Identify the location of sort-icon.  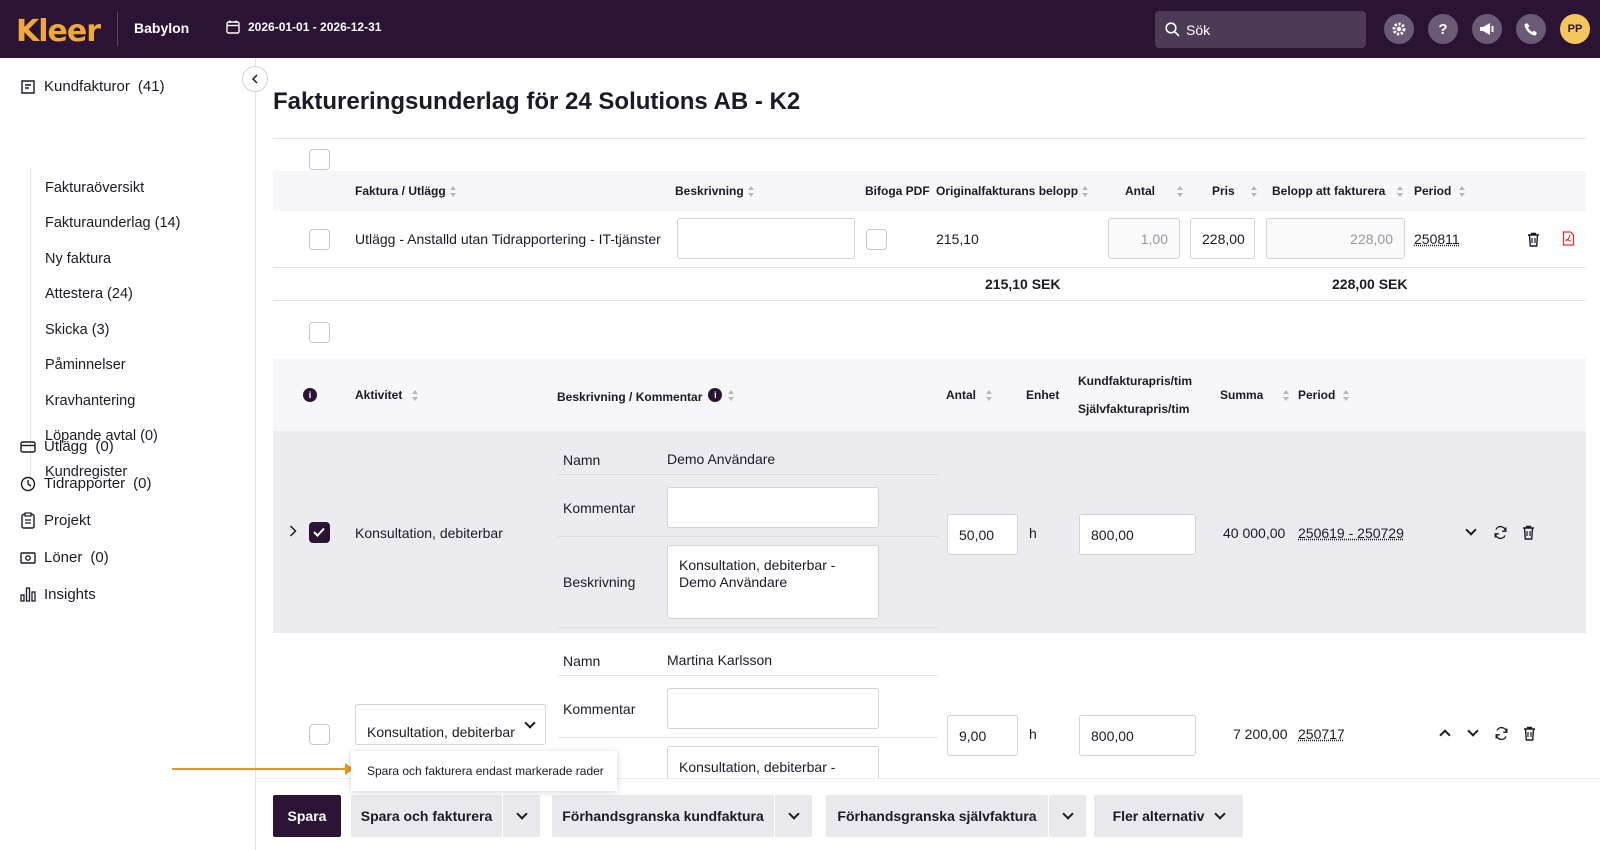
(453, 191).